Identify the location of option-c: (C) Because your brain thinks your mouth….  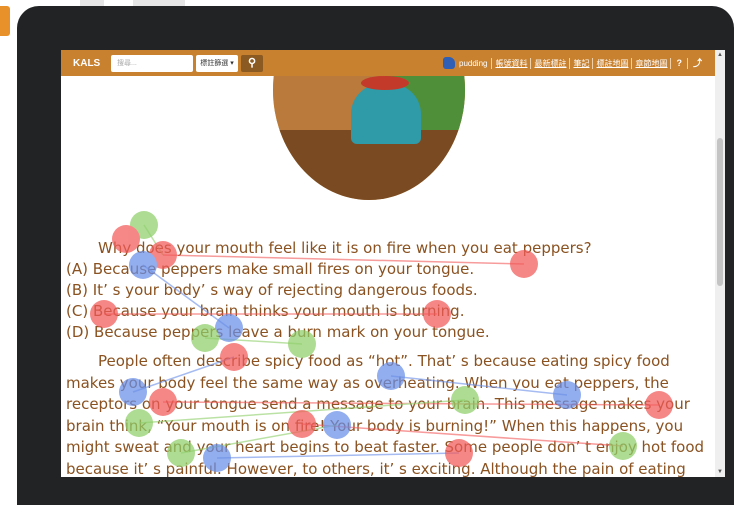
(265, 311).